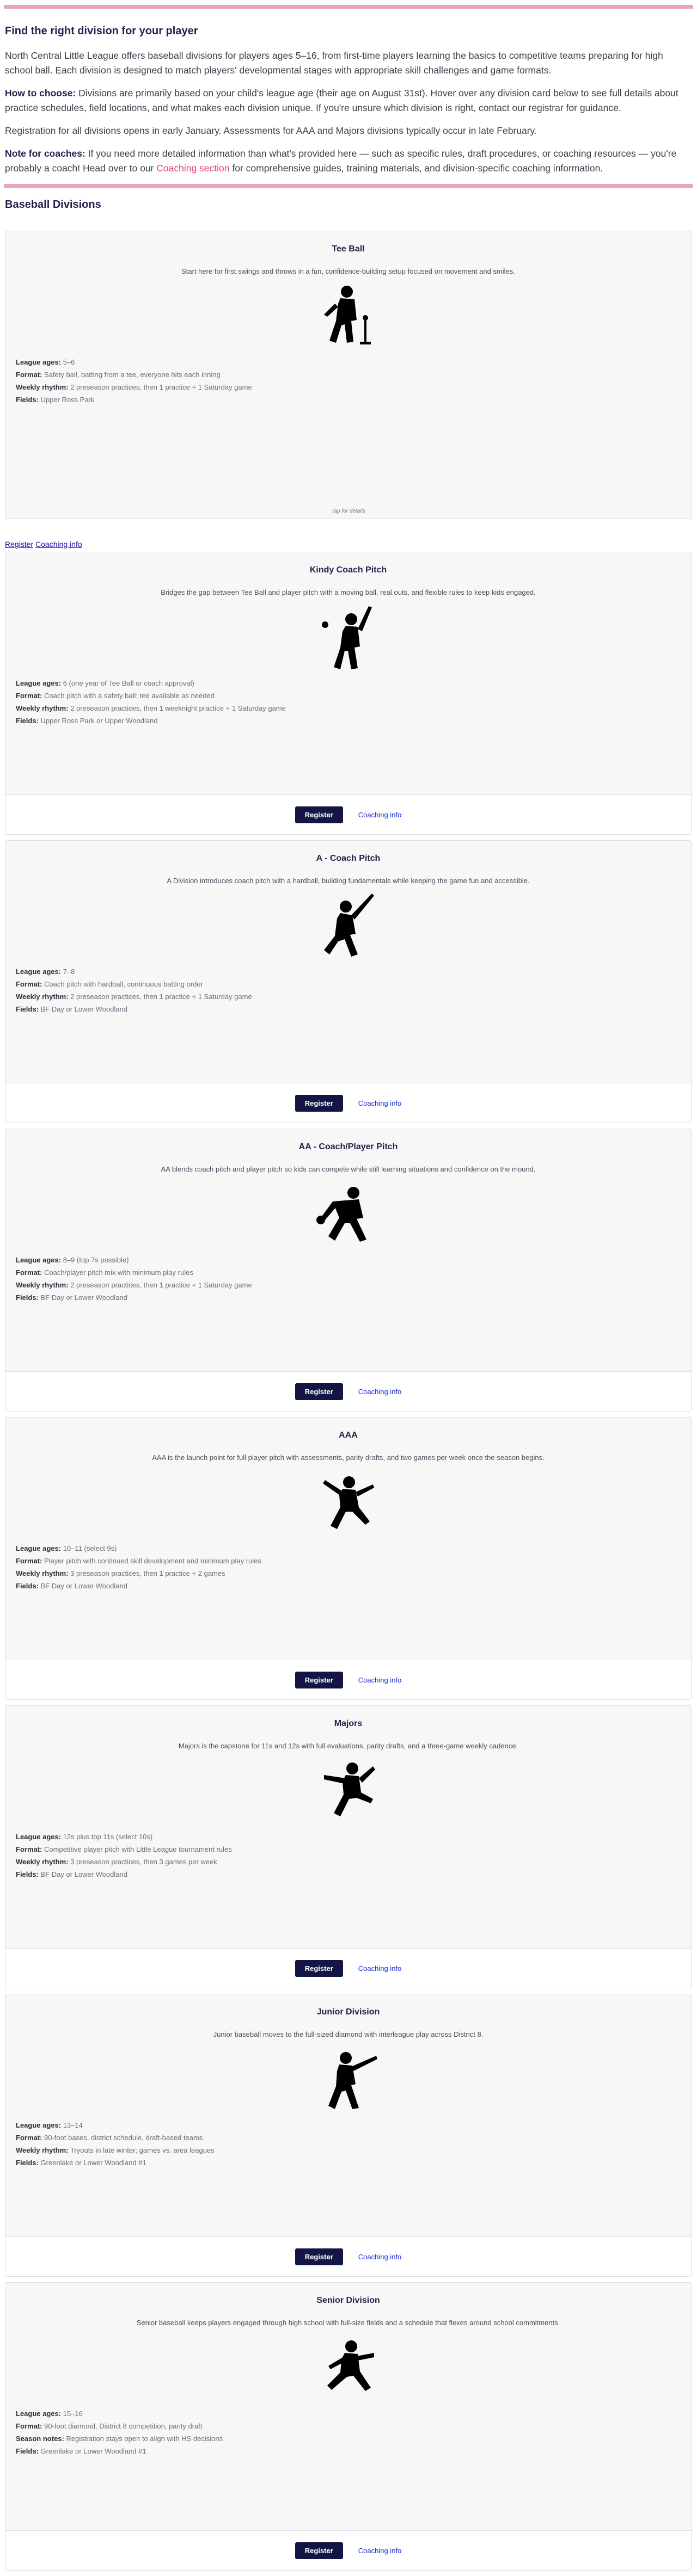  What do you see at coordinates (350, 2365) in the screenshot?
I see `infielder-throwing-icon` at bounding box center [350, 2365].